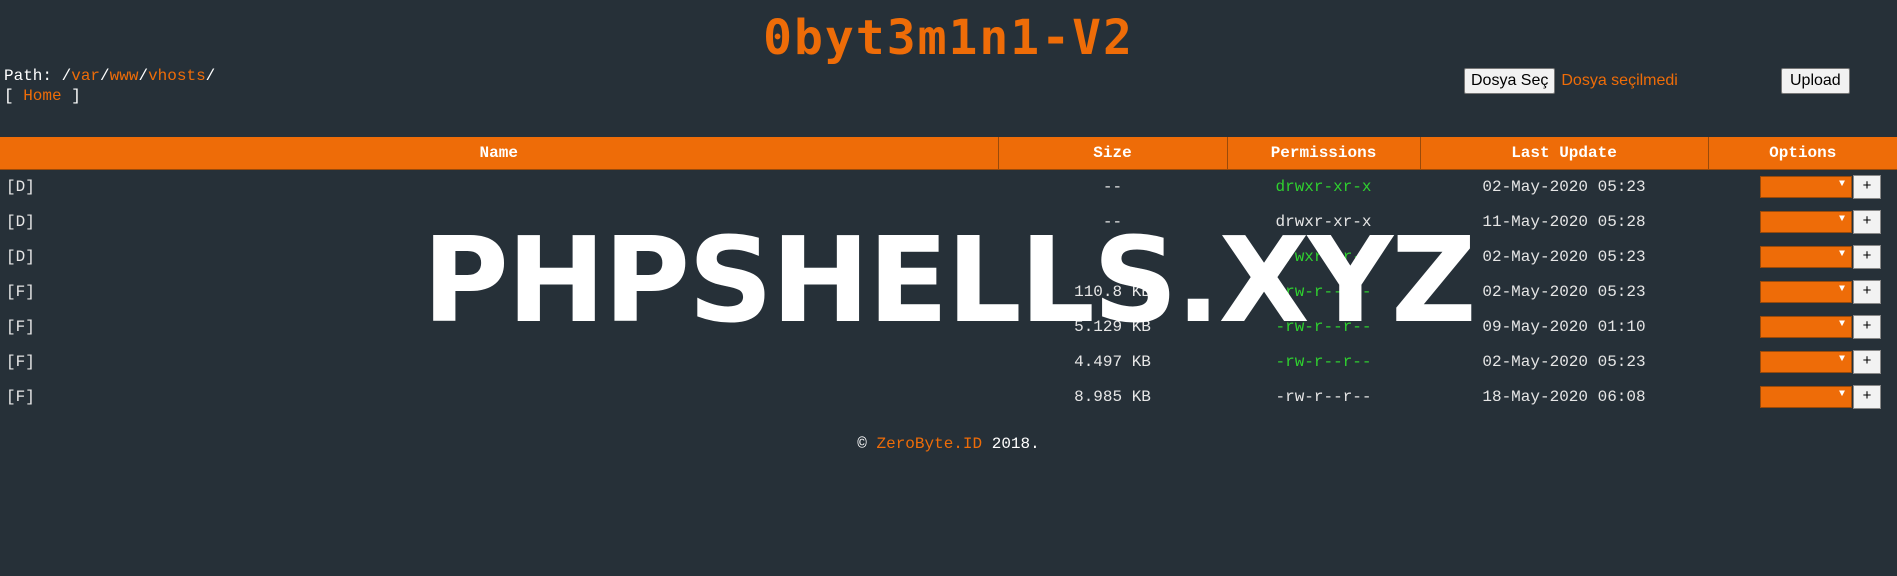  I want to click on row-last-update: 18-May-2020 06:08, so click(1564, 396).